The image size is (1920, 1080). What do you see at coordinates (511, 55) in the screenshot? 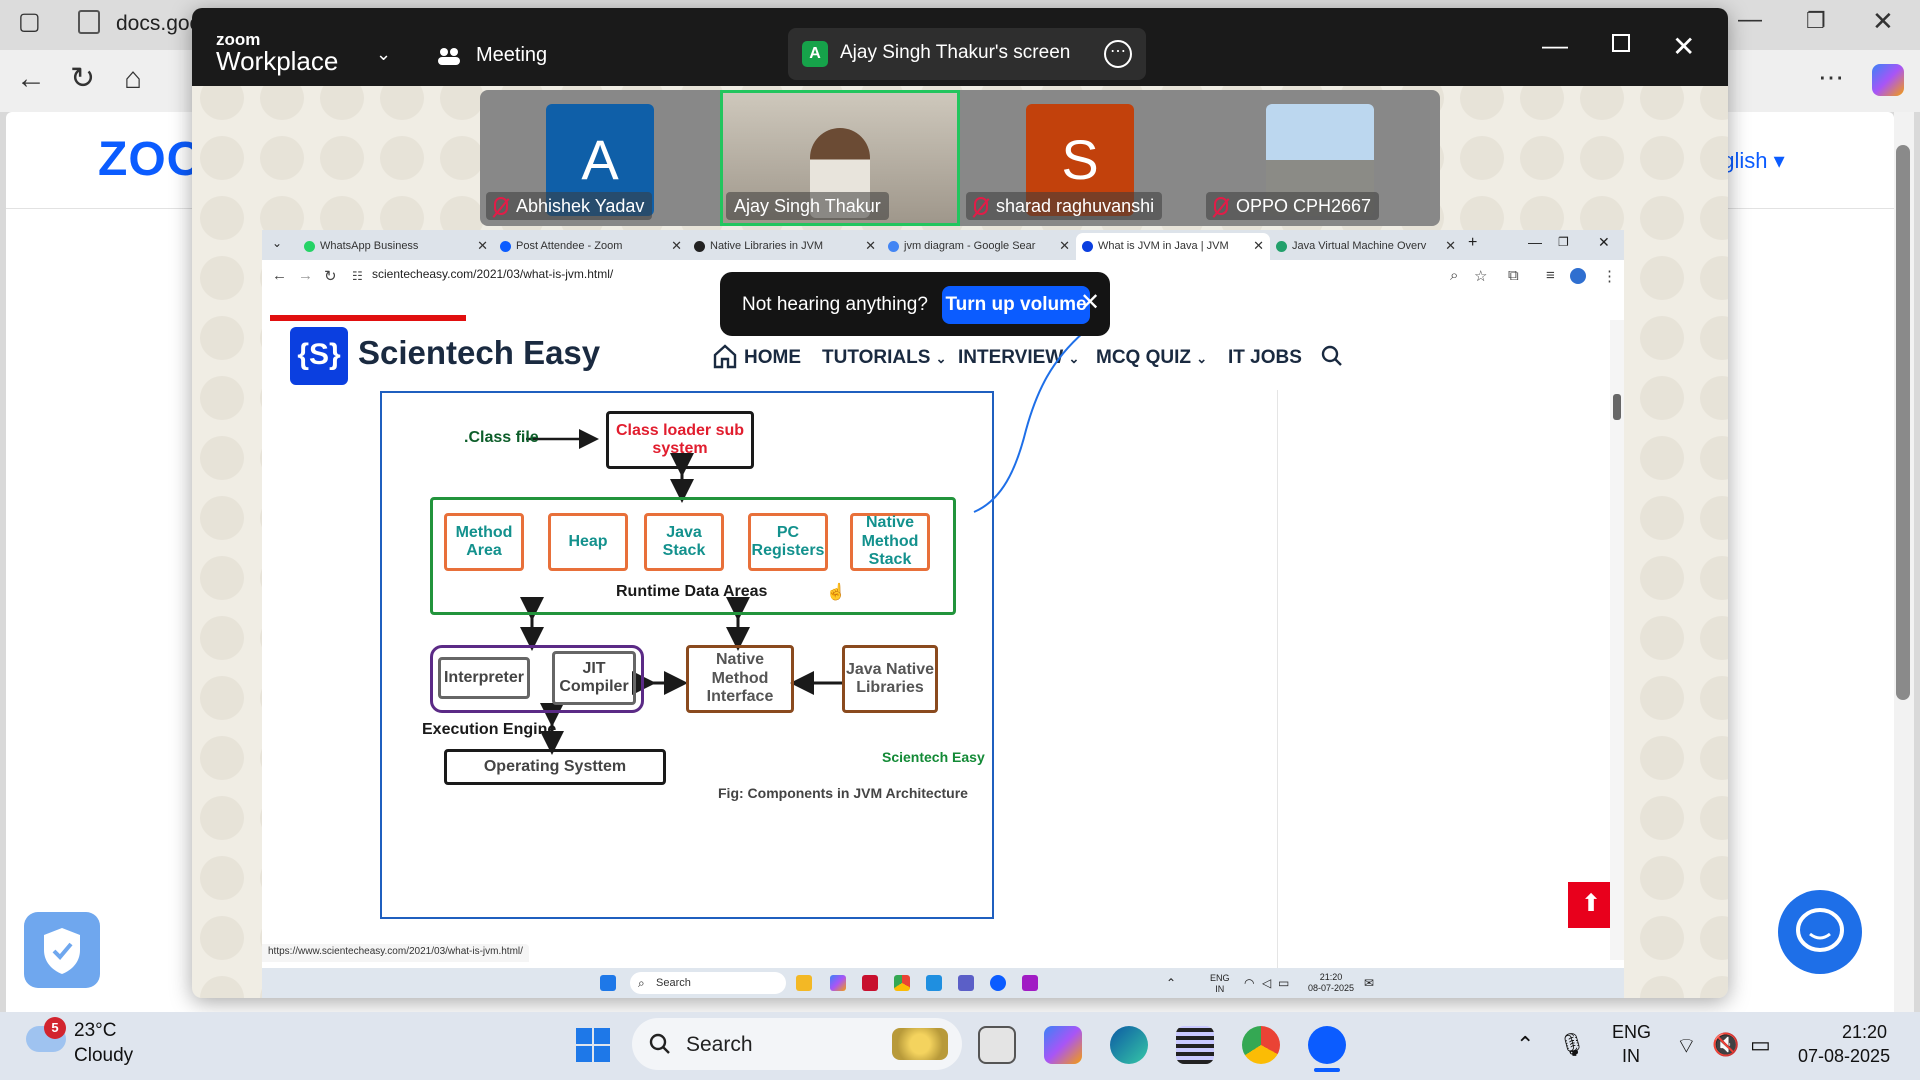
I see `meeting-tab: Meeting` at bounding box center [511, 55].